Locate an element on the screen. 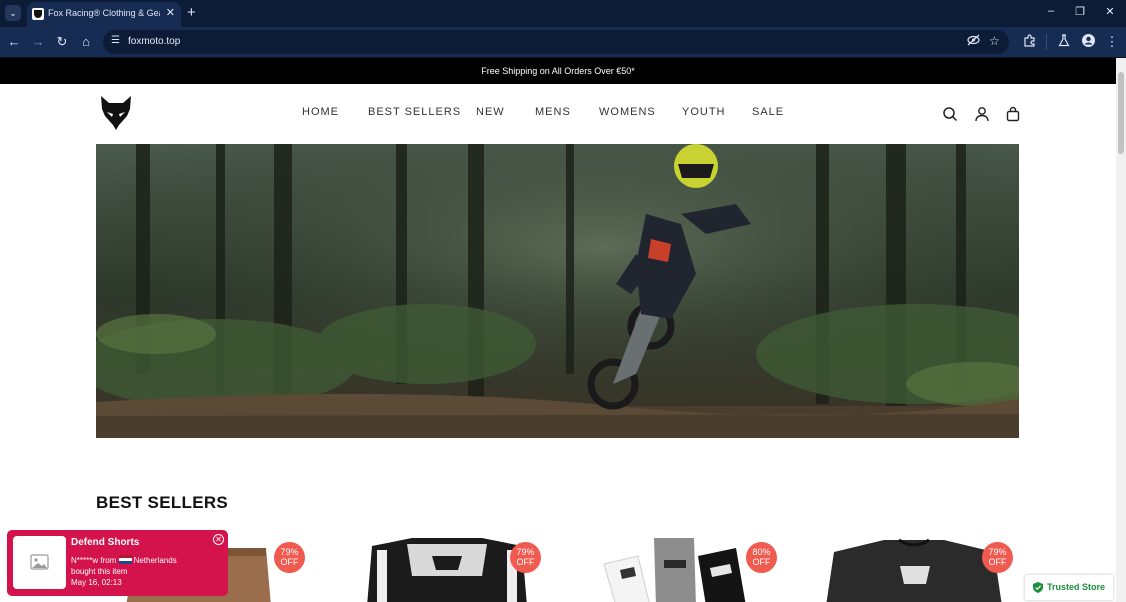 The width and height of the screenshot is (1126, 602). trusted-store-badge: Trusted Store is located at coordinates (1069, 587).